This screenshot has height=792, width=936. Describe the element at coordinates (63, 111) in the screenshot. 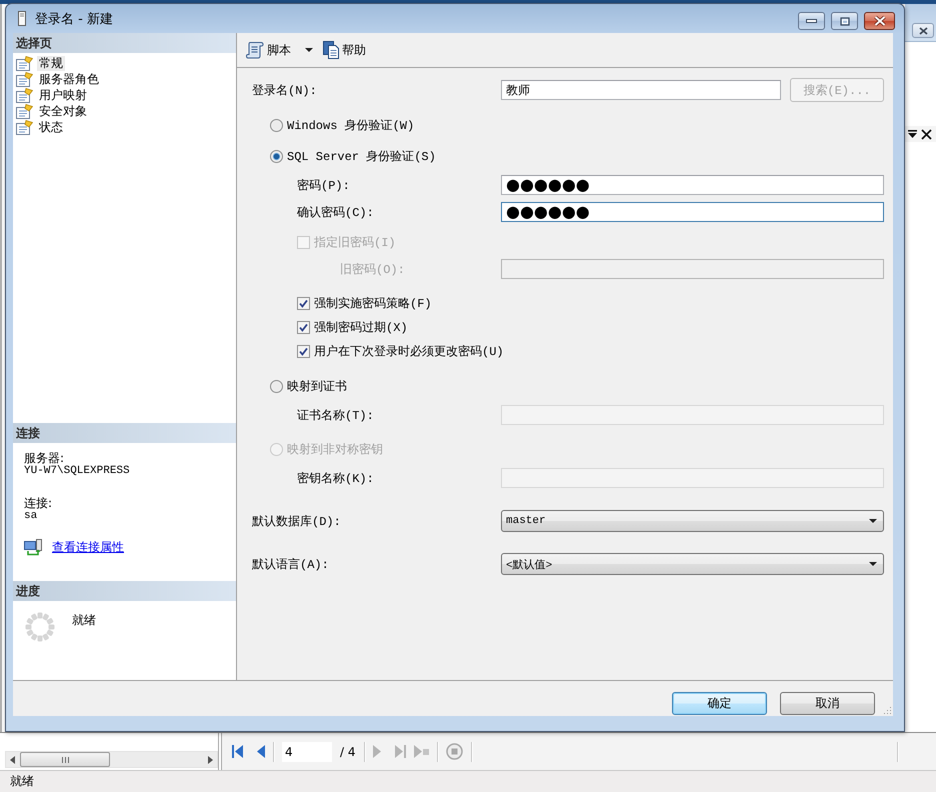

I see `page-item: 安全对象` at that location.